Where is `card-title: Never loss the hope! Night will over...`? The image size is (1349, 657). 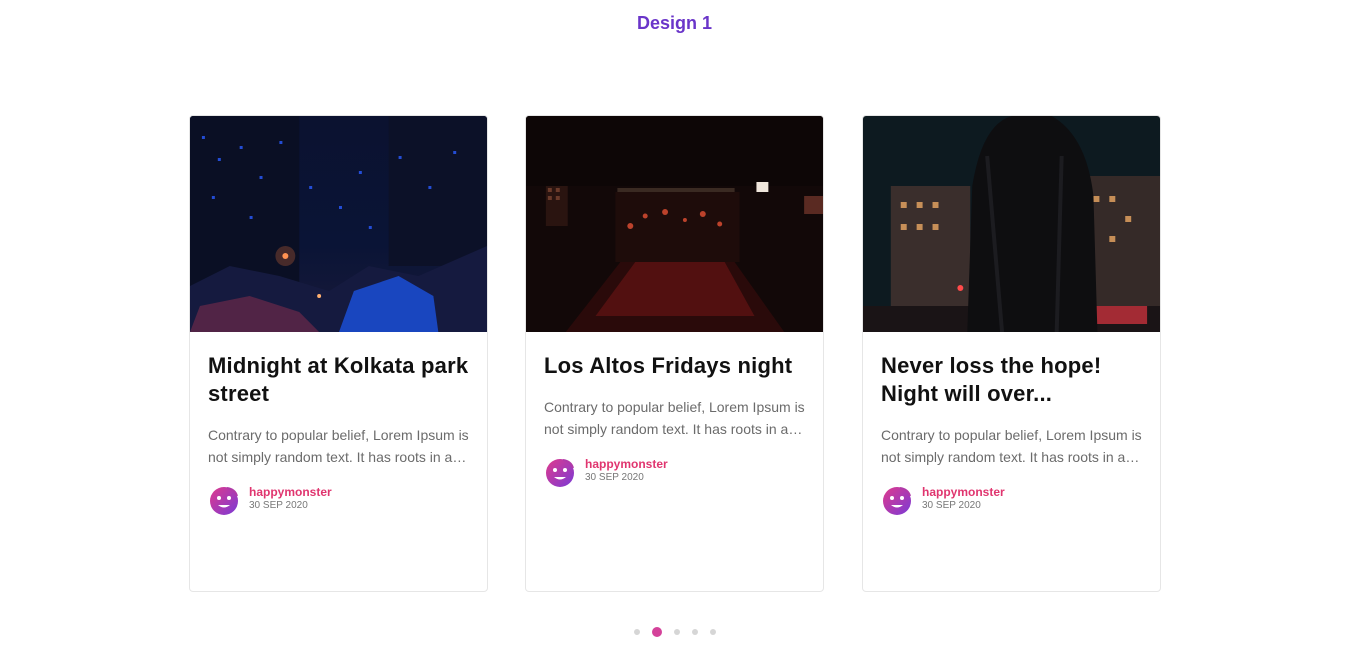 card-title: Never loss the hope! Night will over... is located at coordinates (1012, 380).